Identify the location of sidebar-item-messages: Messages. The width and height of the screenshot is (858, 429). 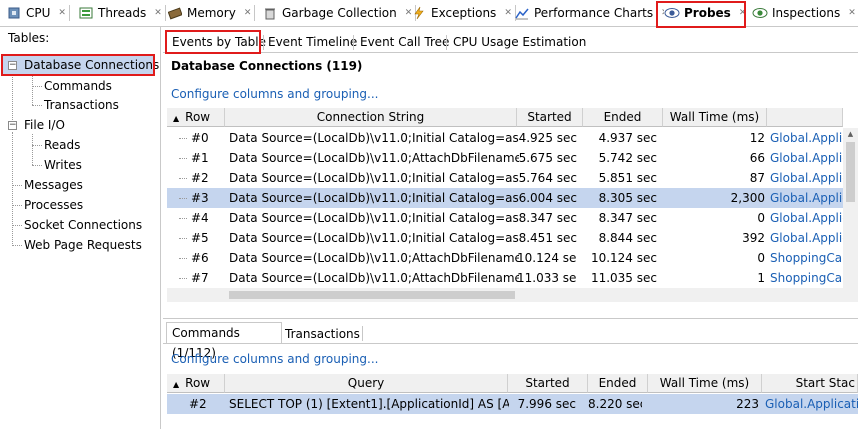
(53, 185).